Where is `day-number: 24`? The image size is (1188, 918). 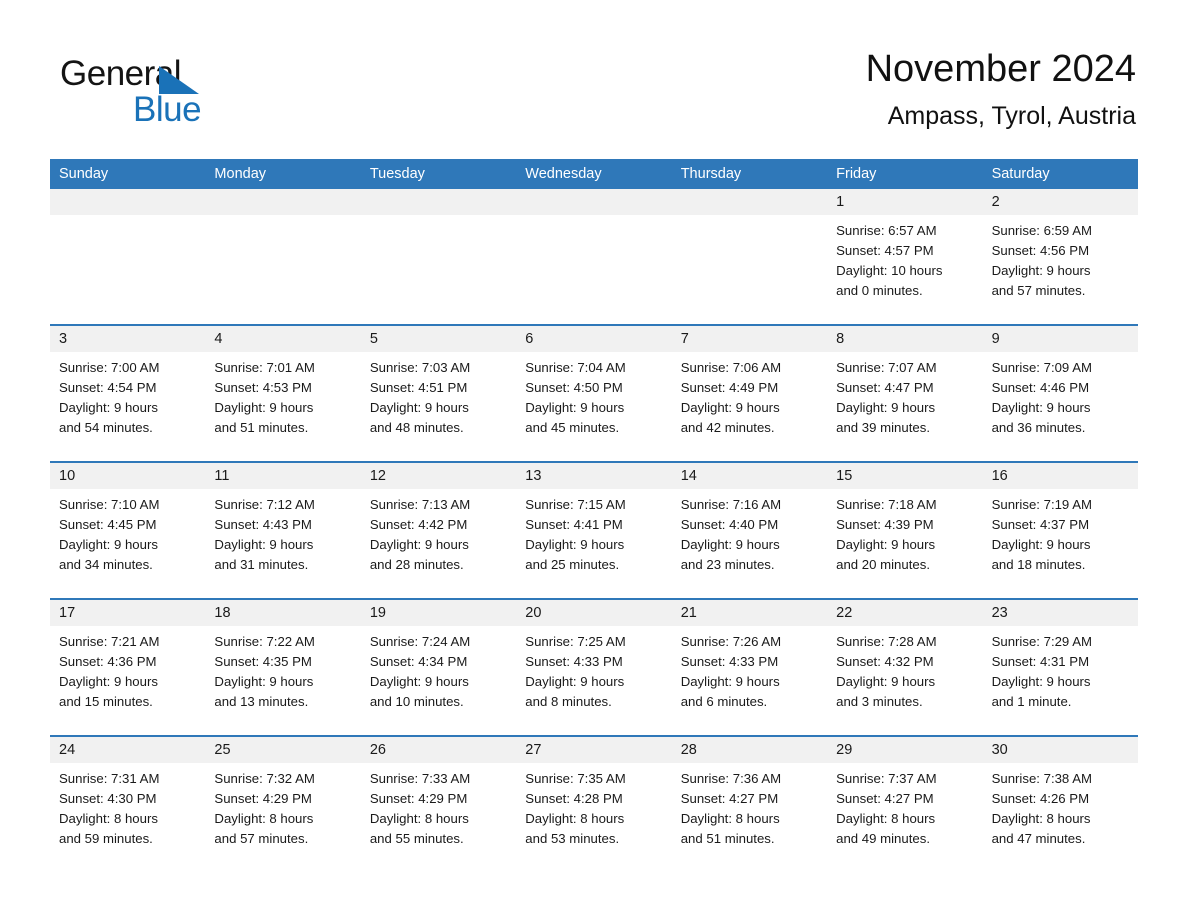 day-number: 24 is located at coordinates (127, 750).